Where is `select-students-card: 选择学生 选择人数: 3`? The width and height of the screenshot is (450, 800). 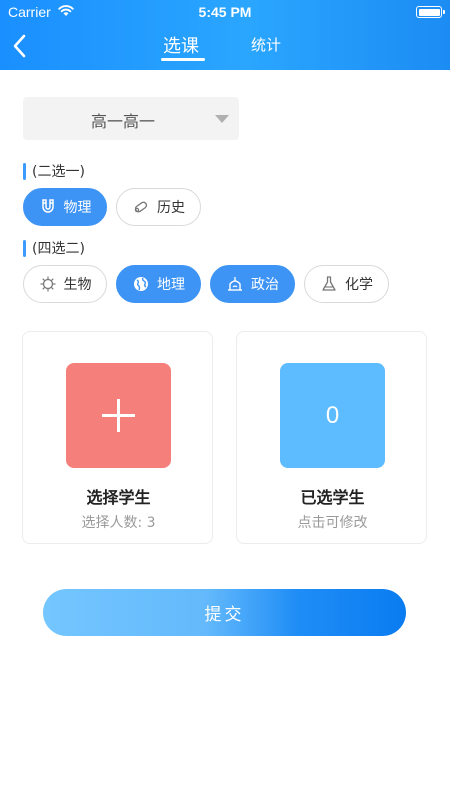
select-students-card: 选择学生 选择人数: 3 is located at coordinates (117, 437).